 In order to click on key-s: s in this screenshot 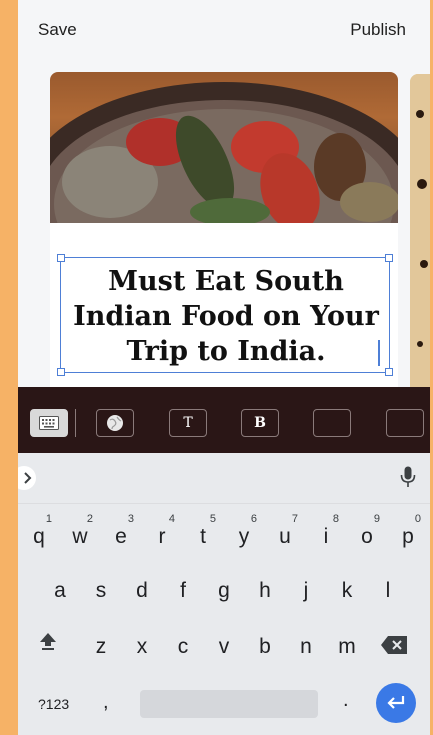, I will do `click(101, 591)`.